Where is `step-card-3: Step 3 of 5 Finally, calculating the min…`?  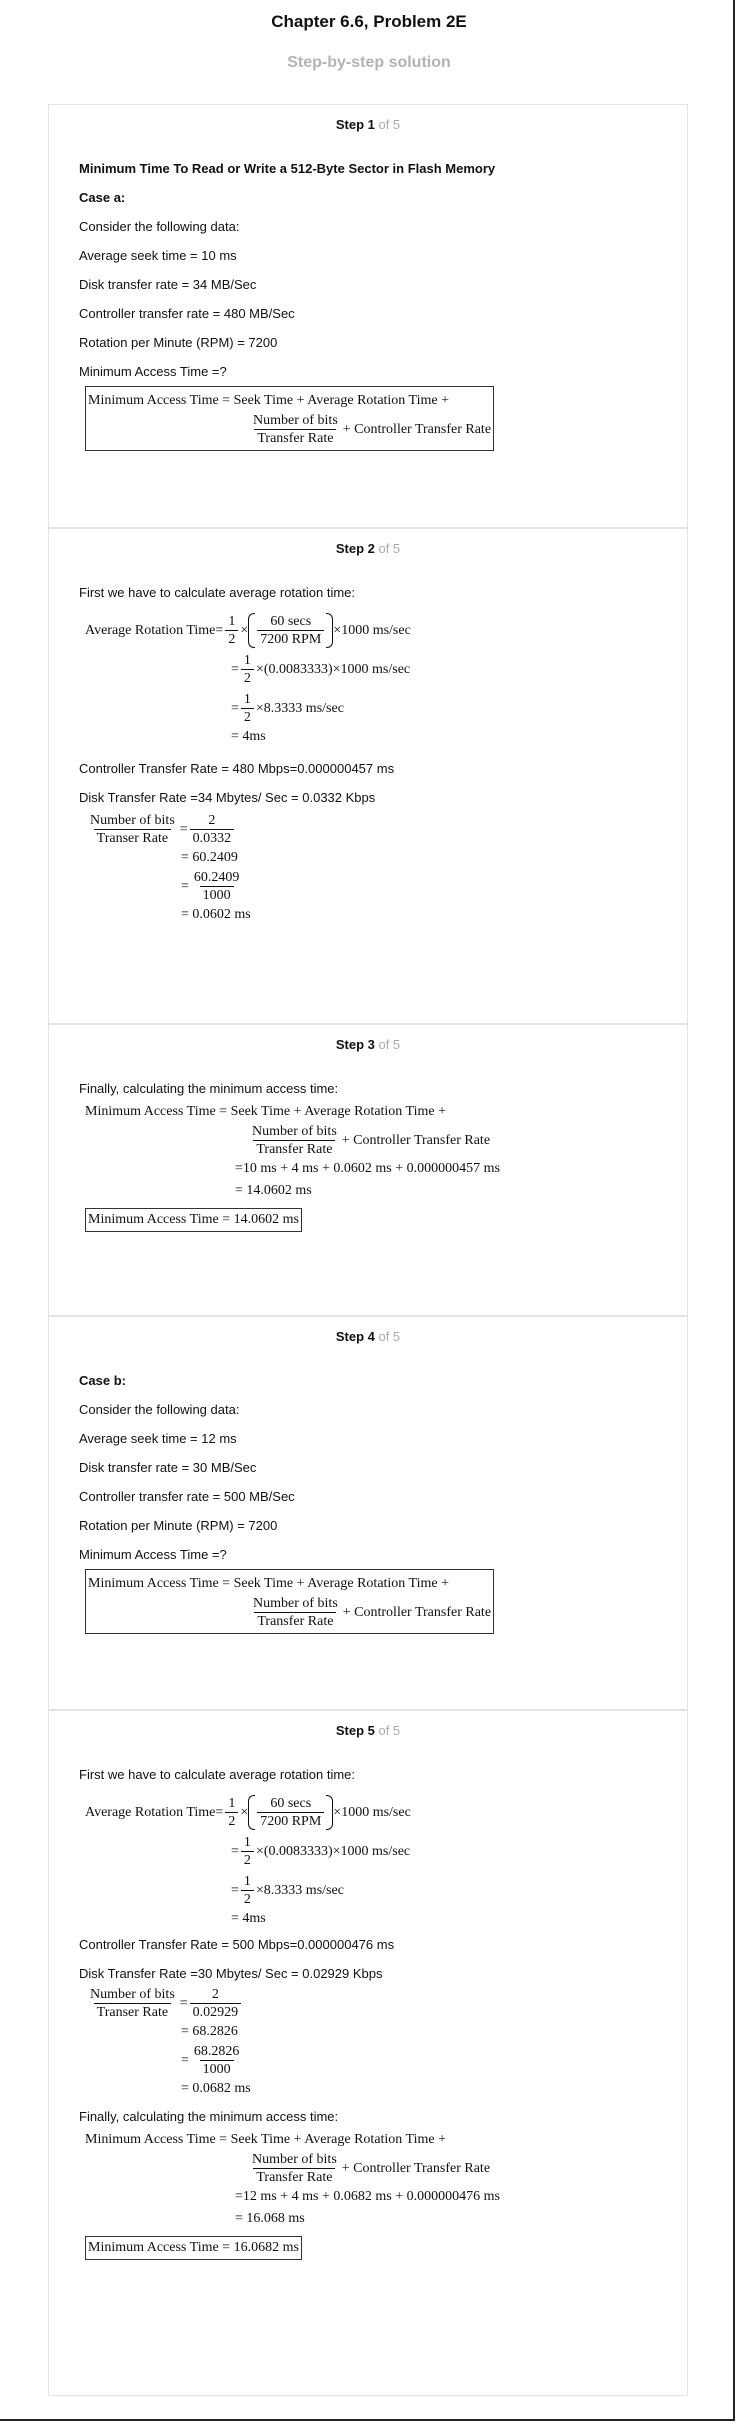 step-card-3: Step 3 of 5 Finally, calculating the min… is located at coordinates (368, 1170).